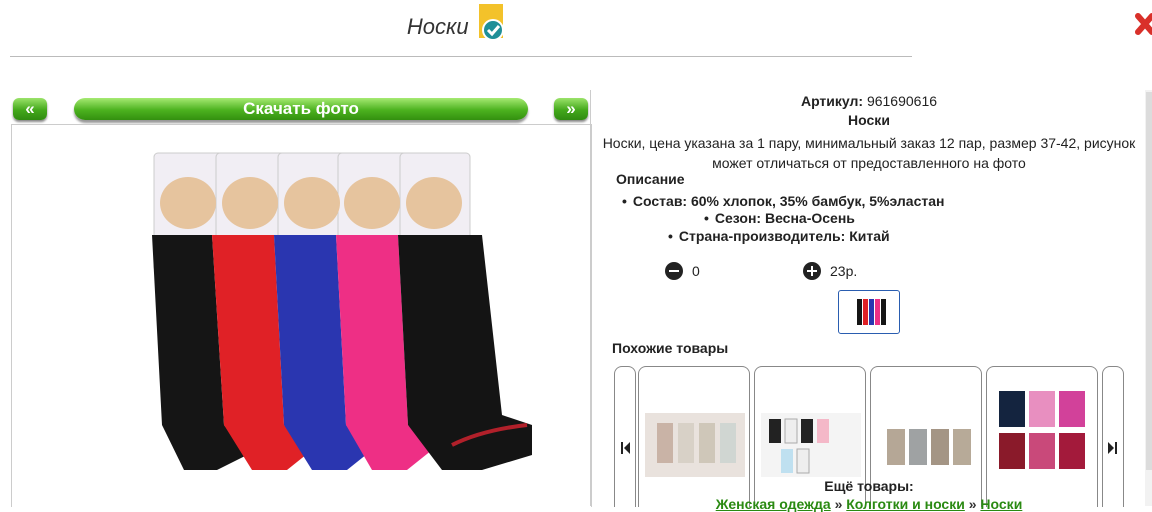 This screenshot has width=1152, height=512. What do you see at coordinates (812, 271) in the screenshot?
I see `plus-icon` at bounding box center [812, 271].